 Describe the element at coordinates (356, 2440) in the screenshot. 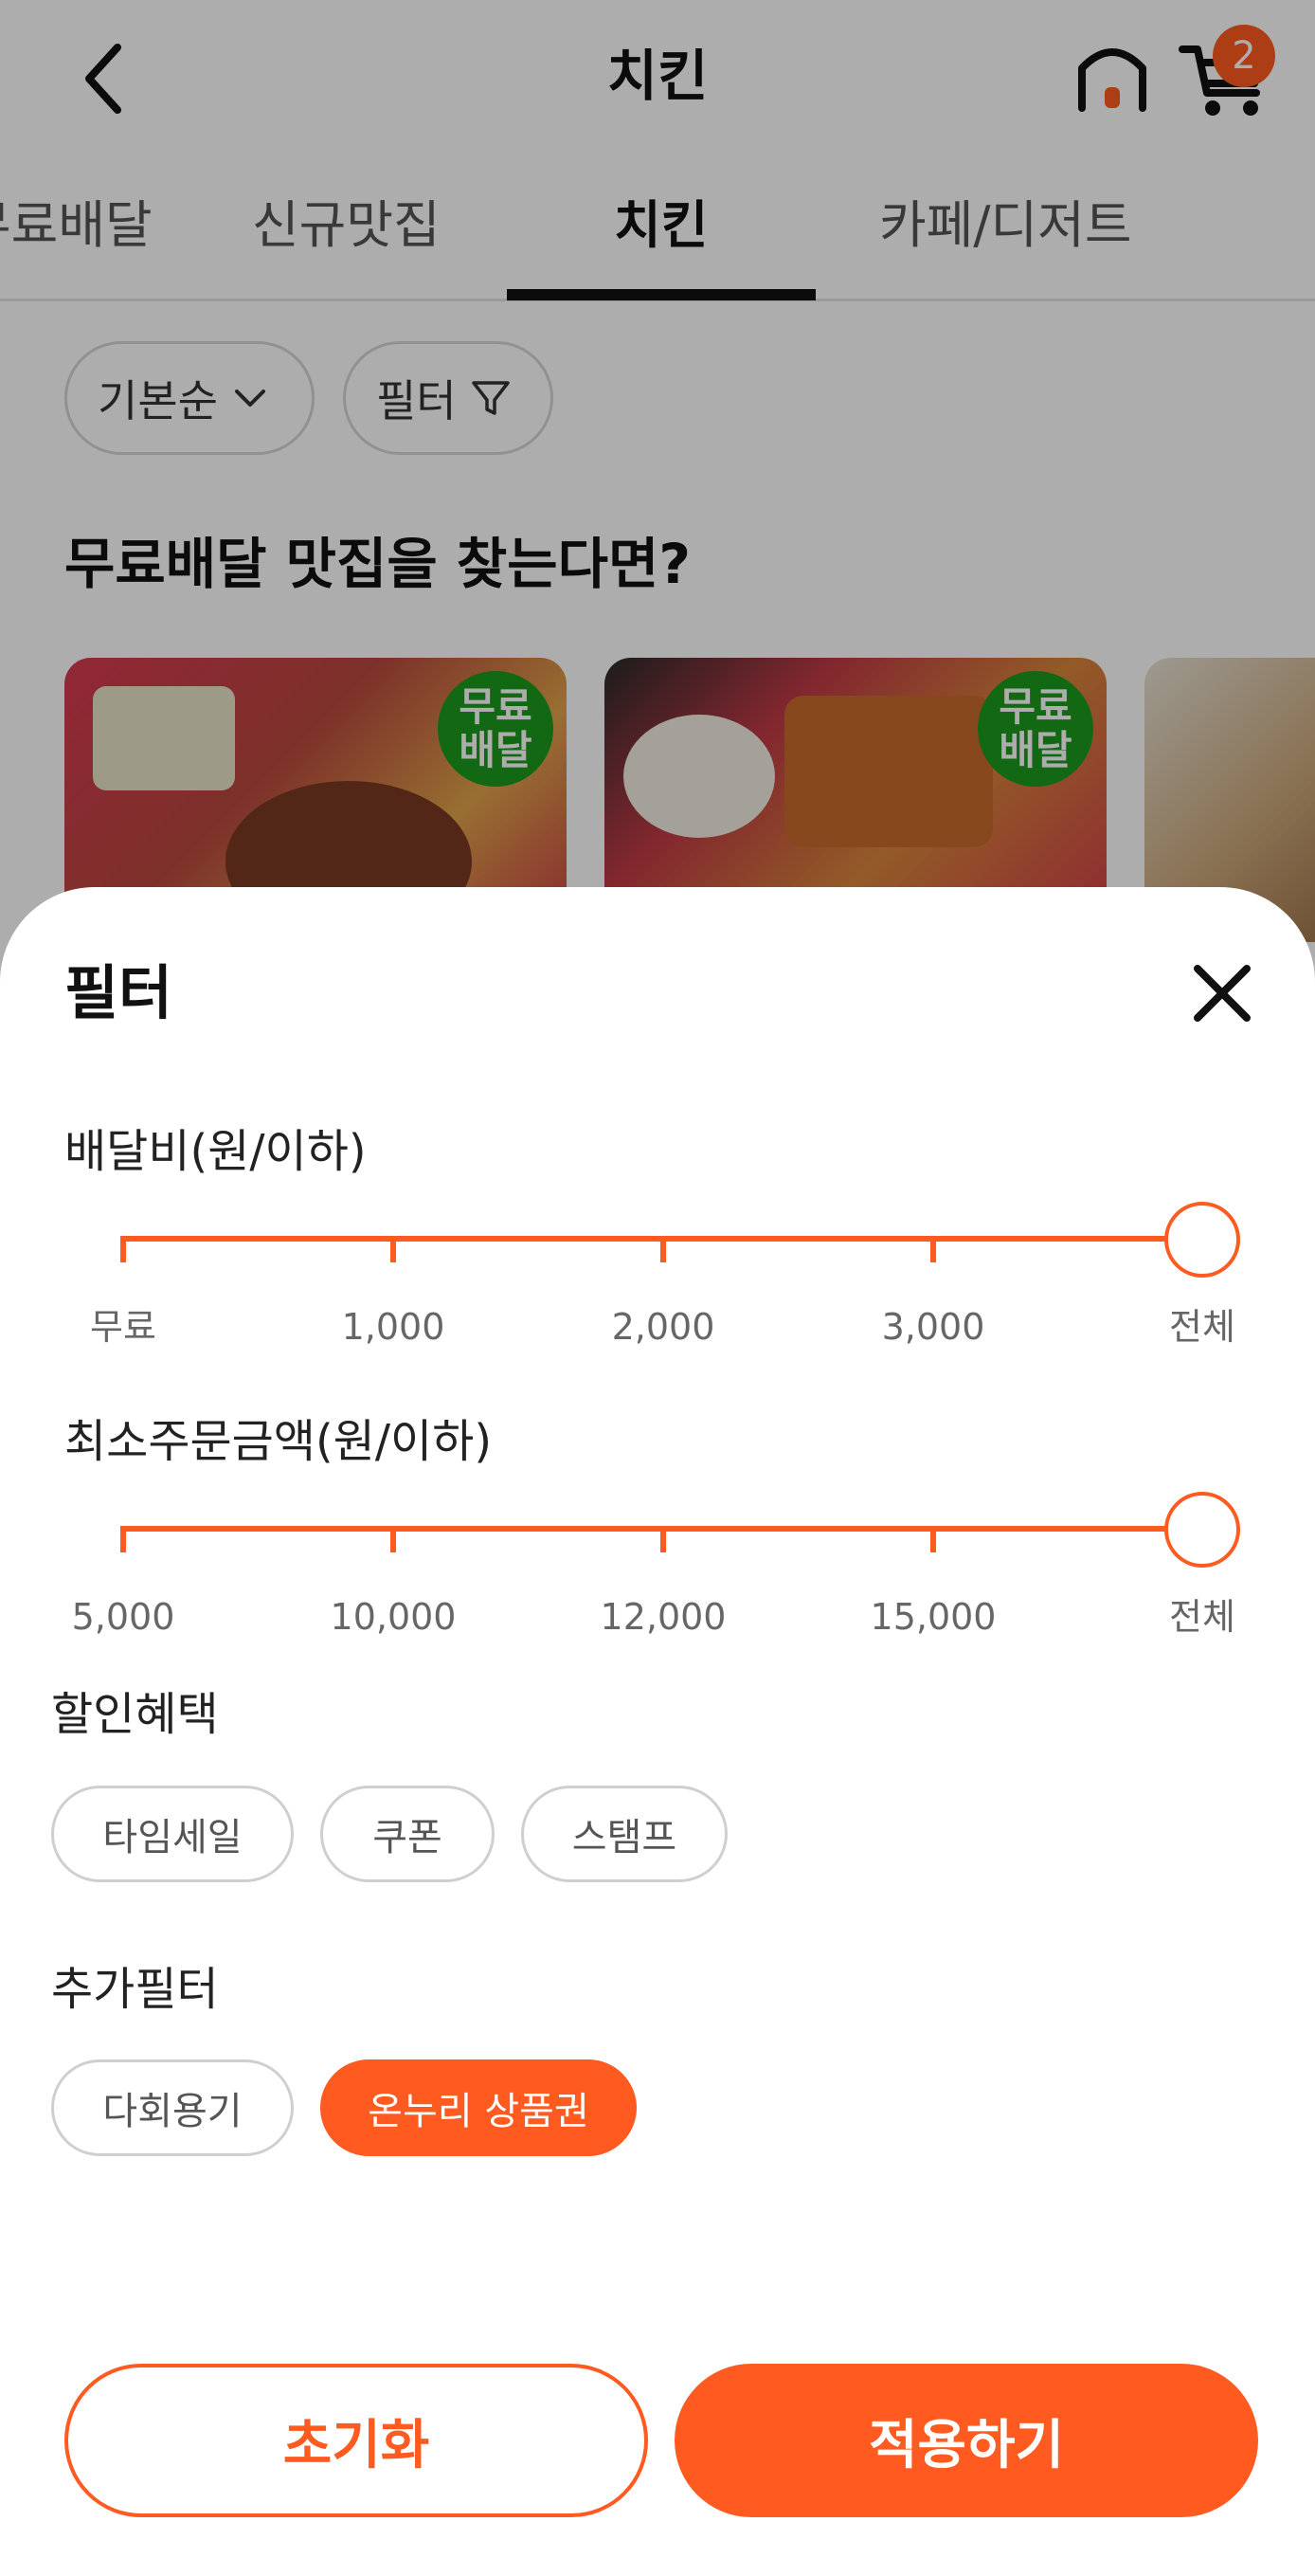

I see `reset-button: 초기화` at that location.